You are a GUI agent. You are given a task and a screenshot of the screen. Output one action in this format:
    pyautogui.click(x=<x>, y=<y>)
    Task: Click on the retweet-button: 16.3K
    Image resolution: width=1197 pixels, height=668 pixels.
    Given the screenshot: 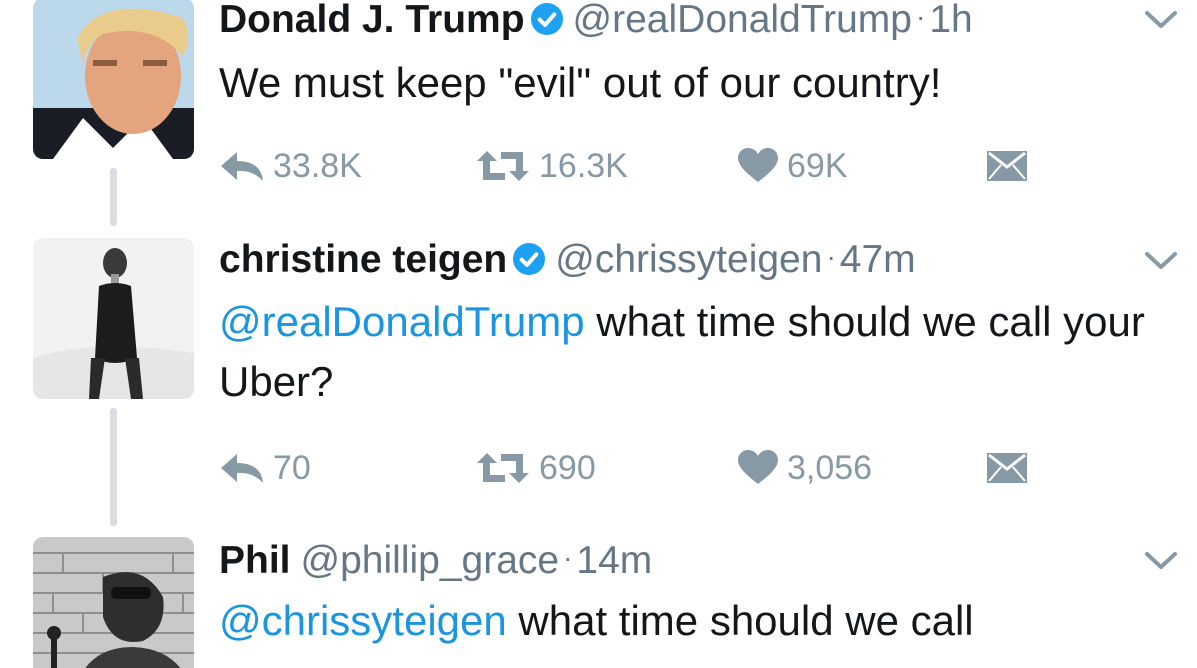 What is the action you would take?
    pyautogui.click(x=551, y=166)
    